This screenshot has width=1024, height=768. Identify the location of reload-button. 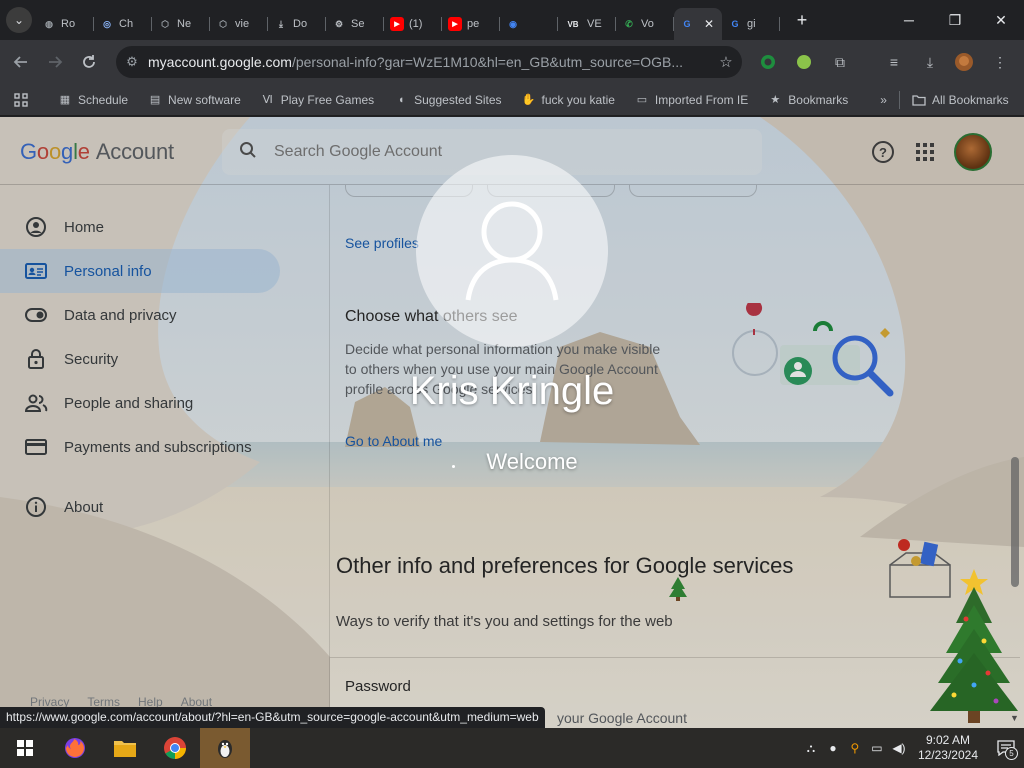
(89, 62).